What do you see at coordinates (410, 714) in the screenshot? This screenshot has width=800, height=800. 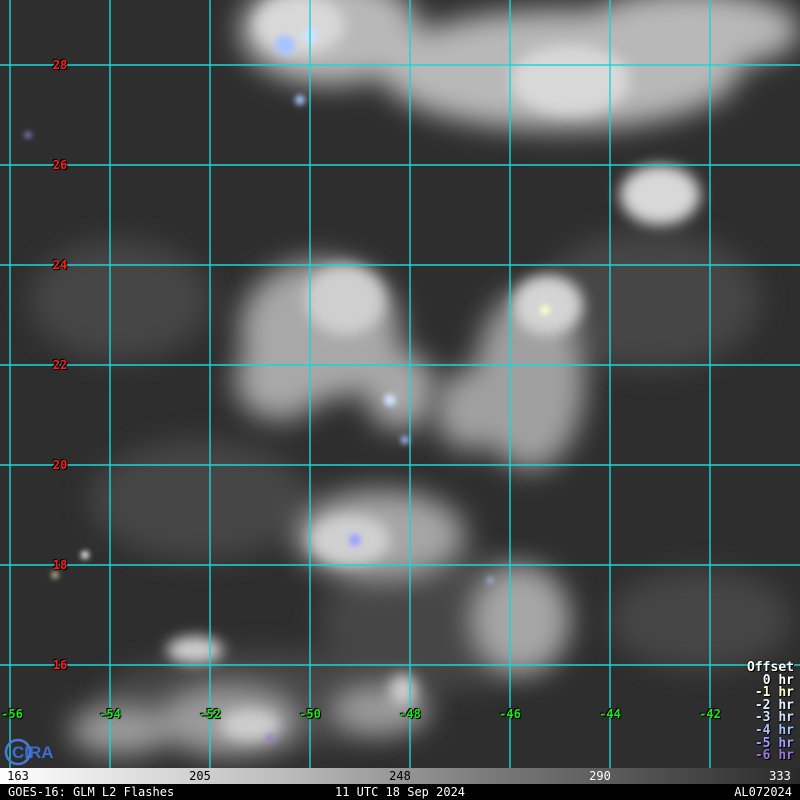 I see `lon-label-48: -48` at bounding box center [410, 714].